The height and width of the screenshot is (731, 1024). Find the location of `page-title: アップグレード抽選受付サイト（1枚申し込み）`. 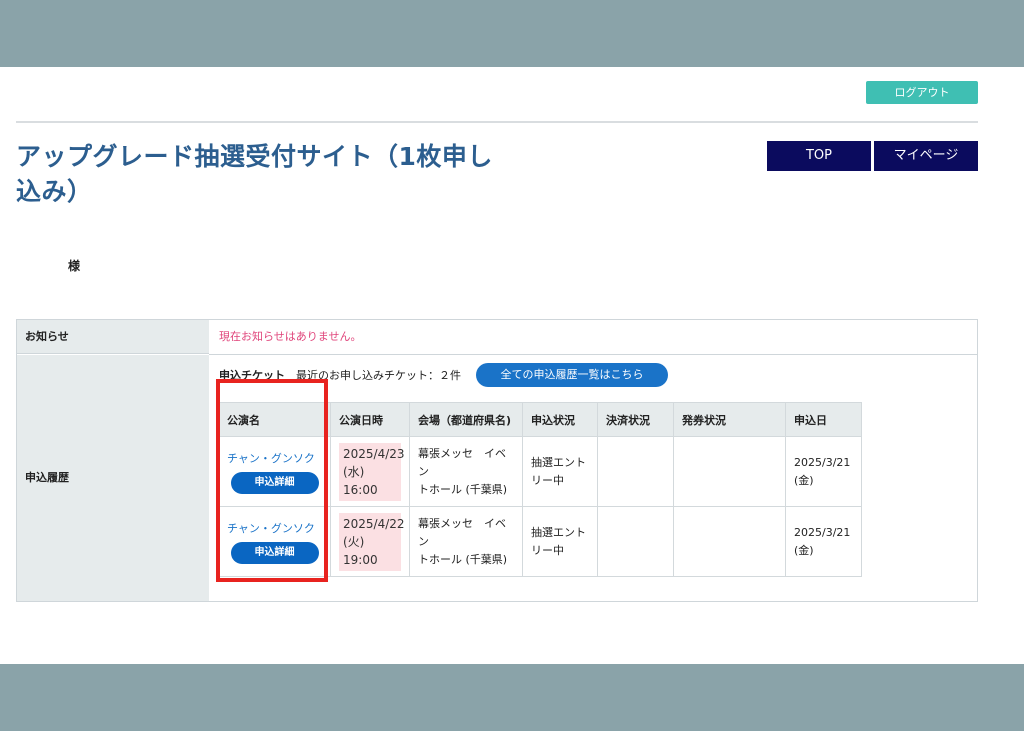

page-title: アップグレード抽選受付サイト（1枚申し込み） is located at coordinates (254, 174).